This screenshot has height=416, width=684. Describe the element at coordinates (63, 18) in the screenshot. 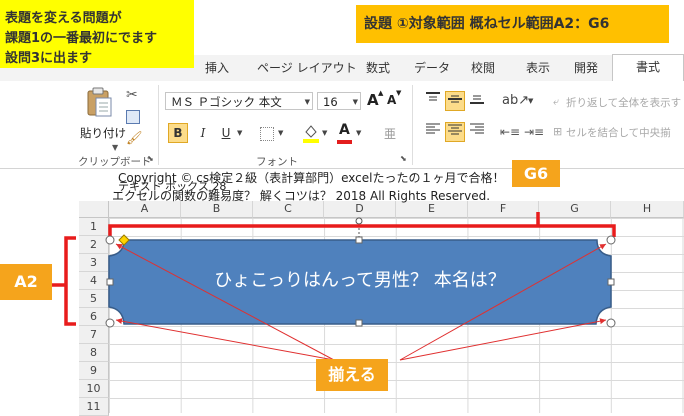

I see `yellow-note-line-1: 表題を変える問題が` at that location.